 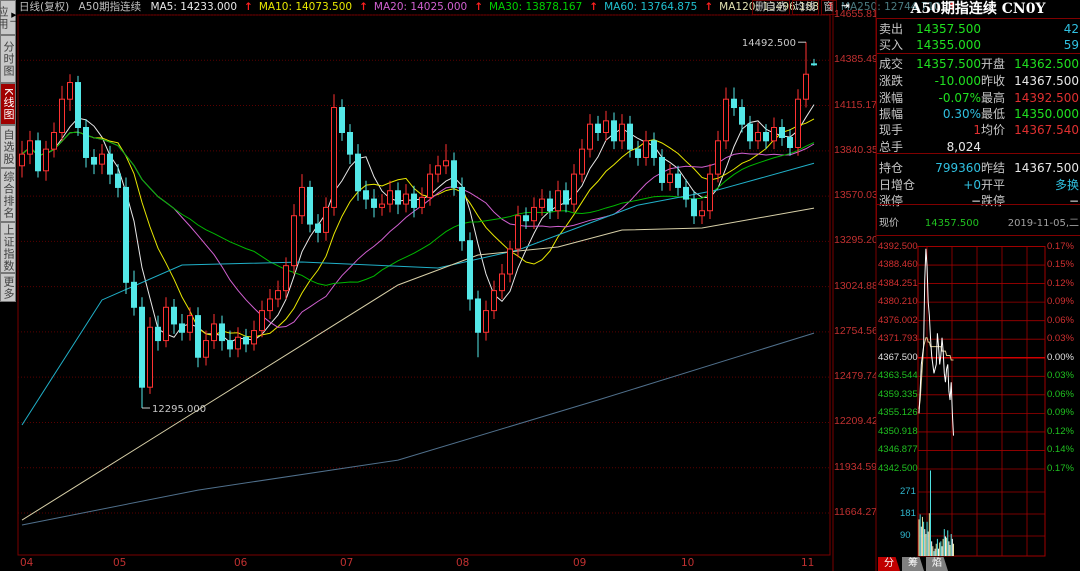 I want to click on intraday-pct-label: 0.03%, so click(x=1060, y=339).